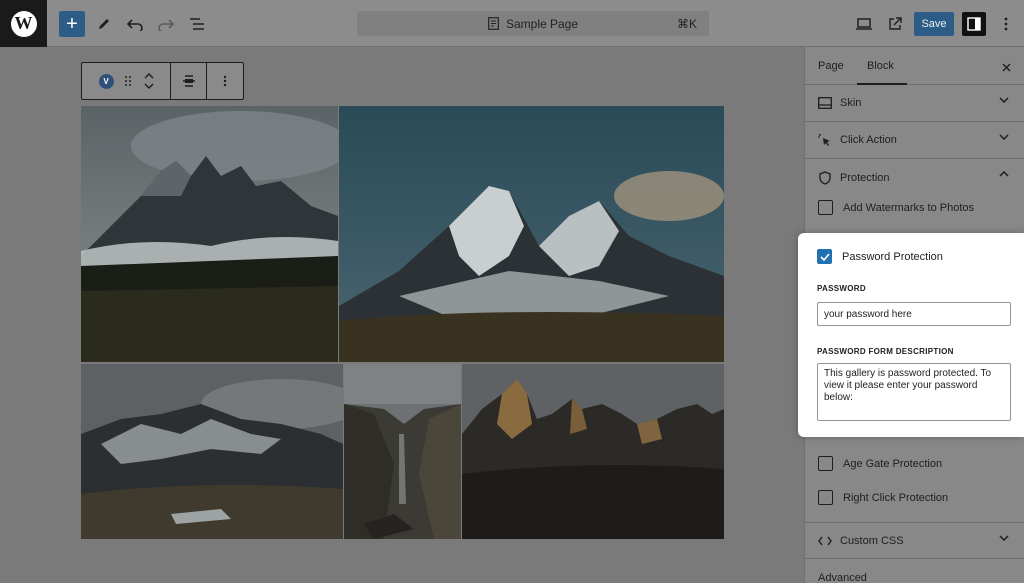  I want to click on watermarks-option: Add Watermarks to Photos, so click(896, 207).